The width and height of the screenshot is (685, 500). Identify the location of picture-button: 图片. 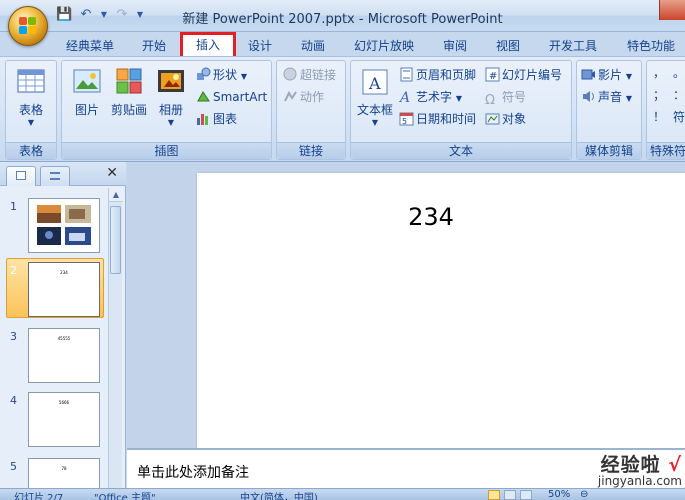
(87, 92).